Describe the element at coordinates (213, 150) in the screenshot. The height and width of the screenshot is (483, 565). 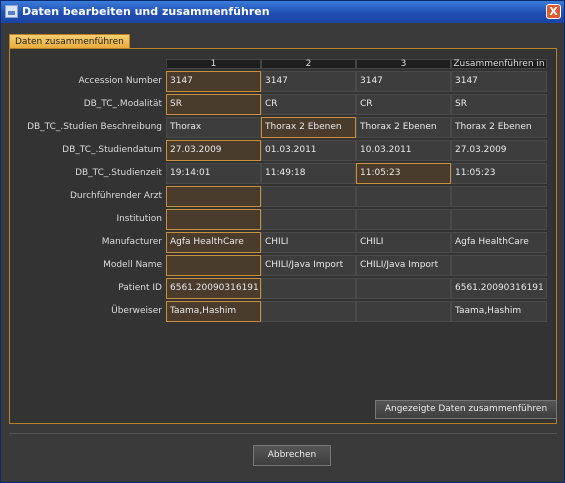
I see `source-value-cell: 27.03.2009` at that location.